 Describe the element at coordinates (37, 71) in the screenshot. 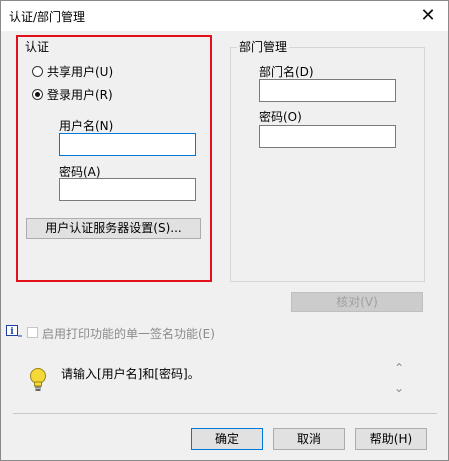

I see `shared-user-radio` at that location.